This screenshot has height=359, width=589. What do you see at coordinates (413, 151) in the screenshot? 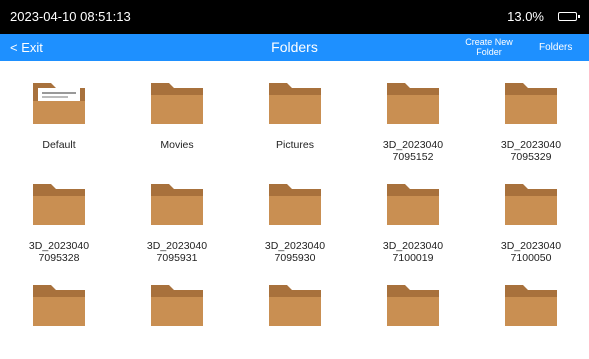
I see `folder-label: 3D_2023040 7095152` at bounding box center [413, 151].